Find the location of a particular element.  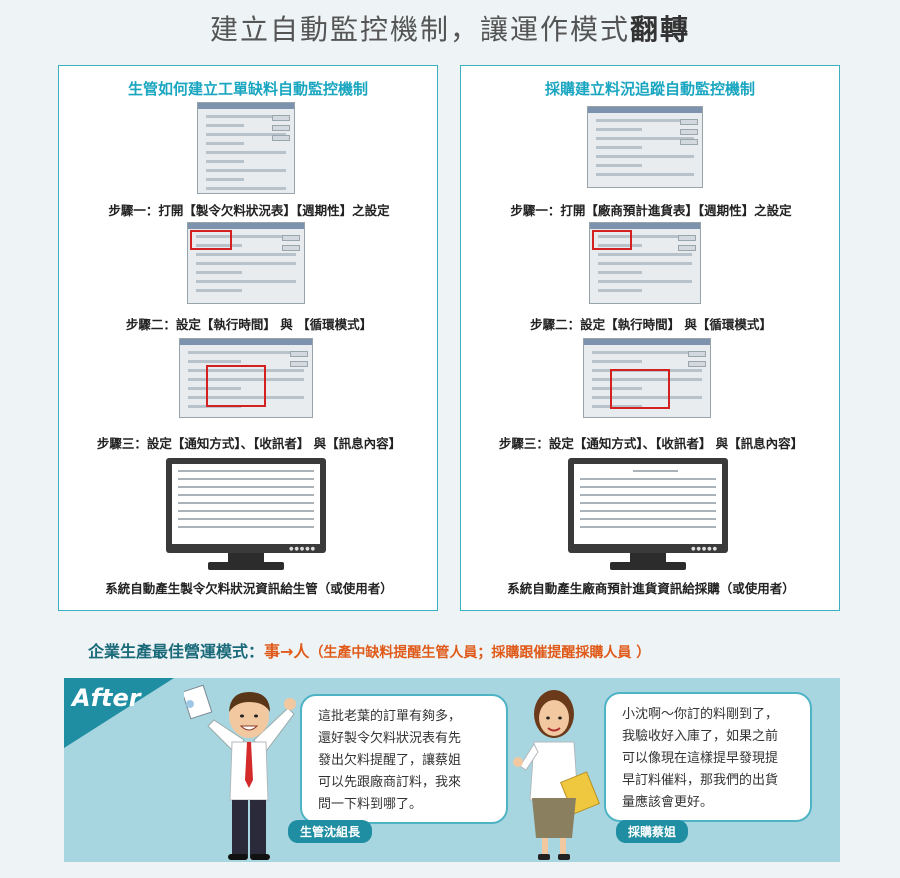

left-step1-screenshot is located at coordinates (246, 148).